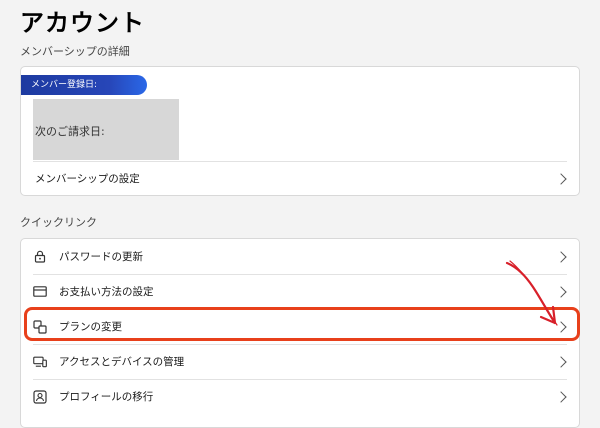 The width and height of the screenshot is (600, 428). Describe the element at coordinates (300, 396) in the screenshot. I see `quick-link-profile-transfer: プロフィールの移行` at that location.